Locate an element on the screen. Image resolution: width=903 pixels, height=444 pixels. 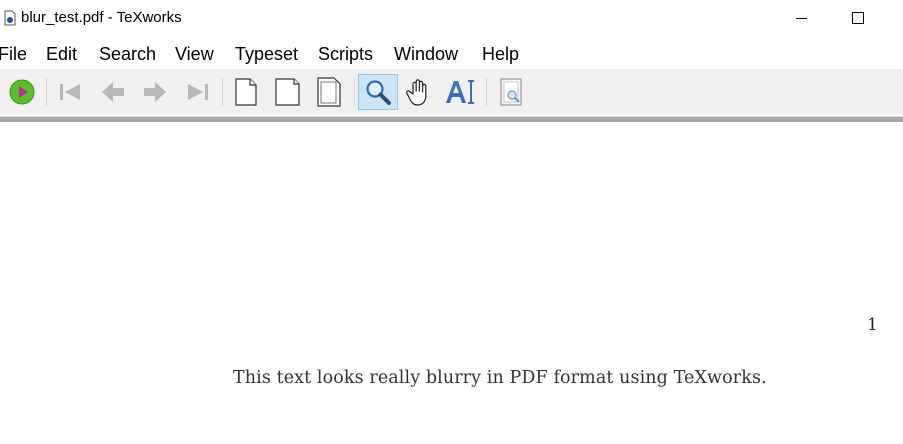
typeset-button is located at coordinates (22, 92).